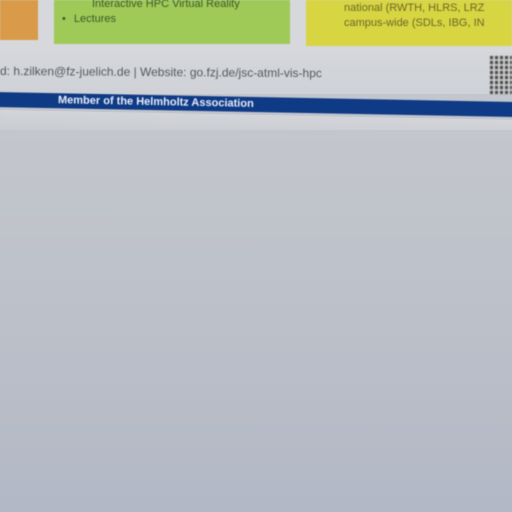 The width and height of the screenshot is (512, 512). Describe the element at coordinates (155, 102) in the screenshot. I see `helmholtz-banner-text: Member of the Helmholtz Association` at that location.